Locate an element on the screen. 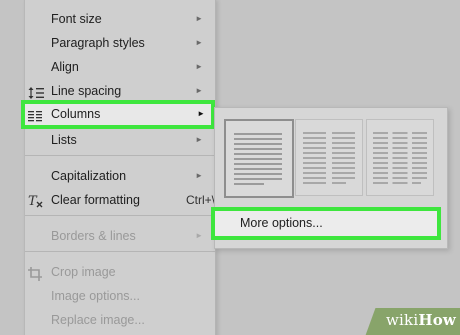  menu-item-lists: Lists ► is located at coordinates (120, 140).